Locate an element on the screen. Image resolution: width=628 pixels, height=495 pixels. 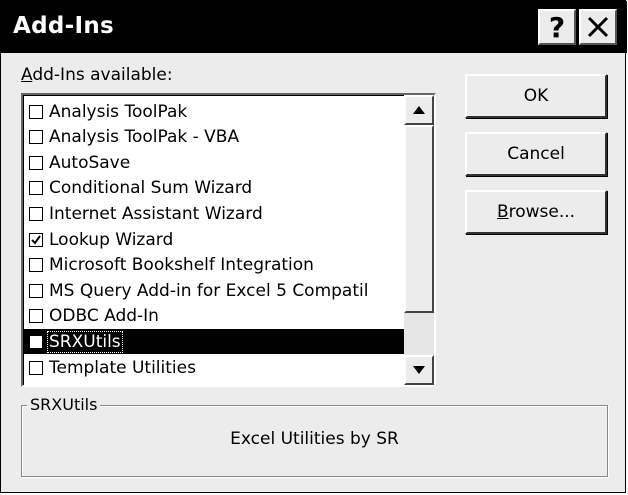
list-item-label: SRXUtils is located at coordinates (85, 341).